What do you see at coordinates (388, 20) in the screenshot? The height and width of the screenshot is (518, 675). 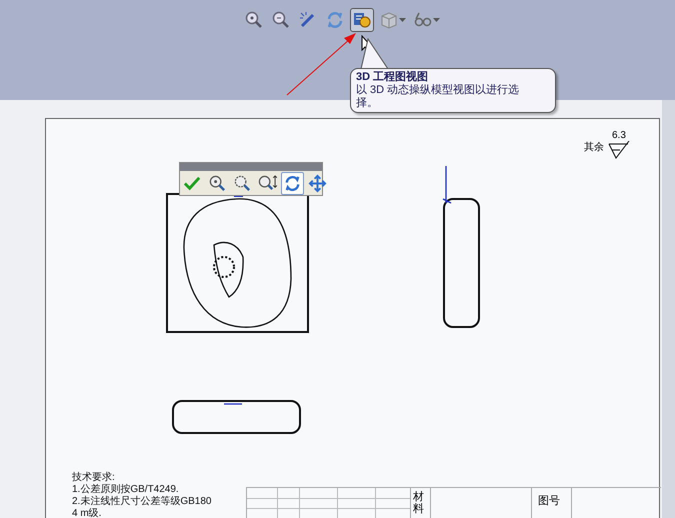 I see `cube-icon` at bounding box center [388, 20].